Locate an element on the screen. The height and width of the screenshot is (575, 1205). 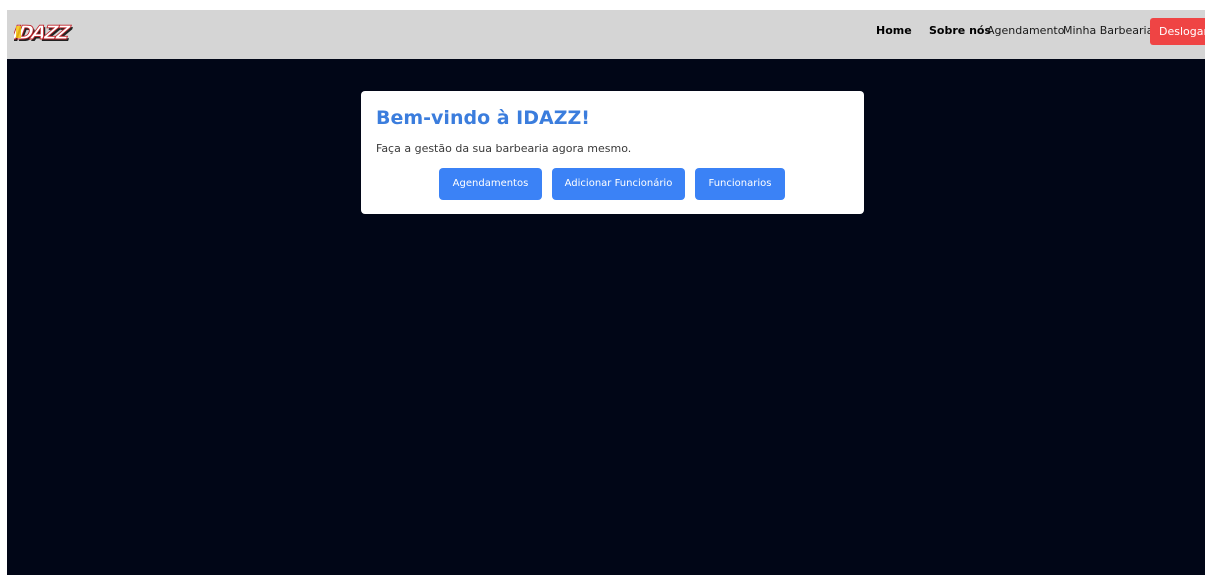
employees-button: Funcionarios is located at coordinates (740, 184).